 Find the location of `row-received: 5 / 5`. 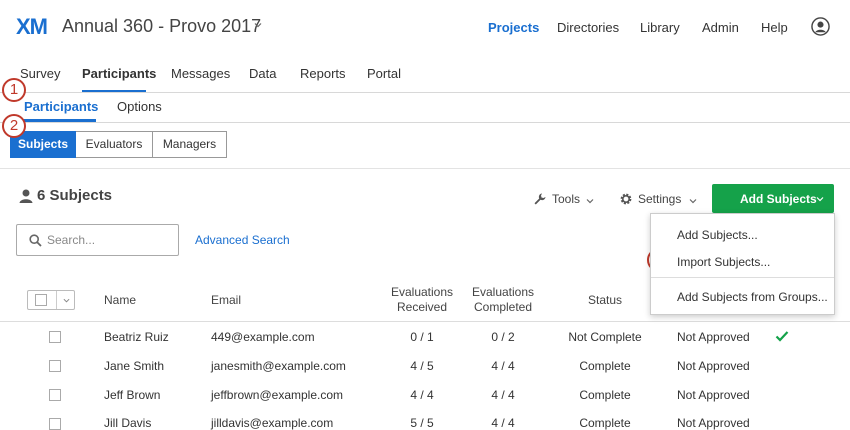

row-received: 5 / 5 is located at coordinates (422, 423).